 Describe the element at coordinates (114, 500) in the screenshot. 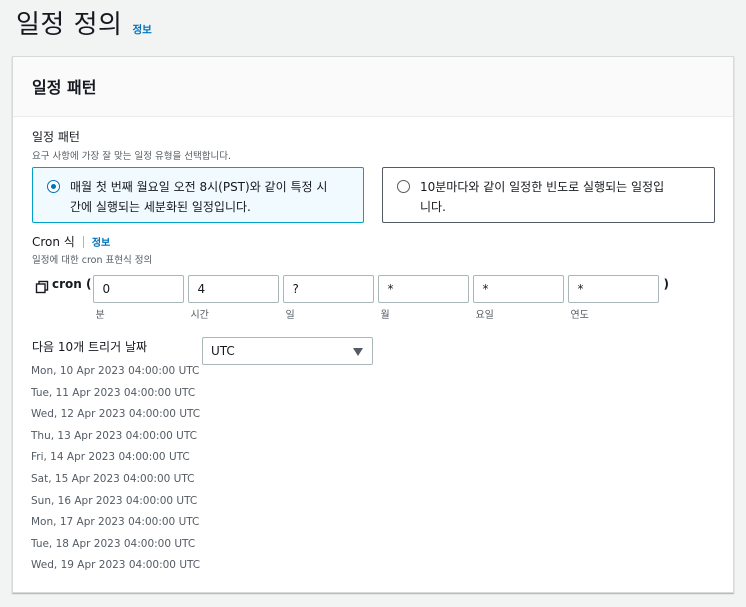

I see `trigger-date: Sun, 16 Apr 2023 04:00:00 UTC` at that location.